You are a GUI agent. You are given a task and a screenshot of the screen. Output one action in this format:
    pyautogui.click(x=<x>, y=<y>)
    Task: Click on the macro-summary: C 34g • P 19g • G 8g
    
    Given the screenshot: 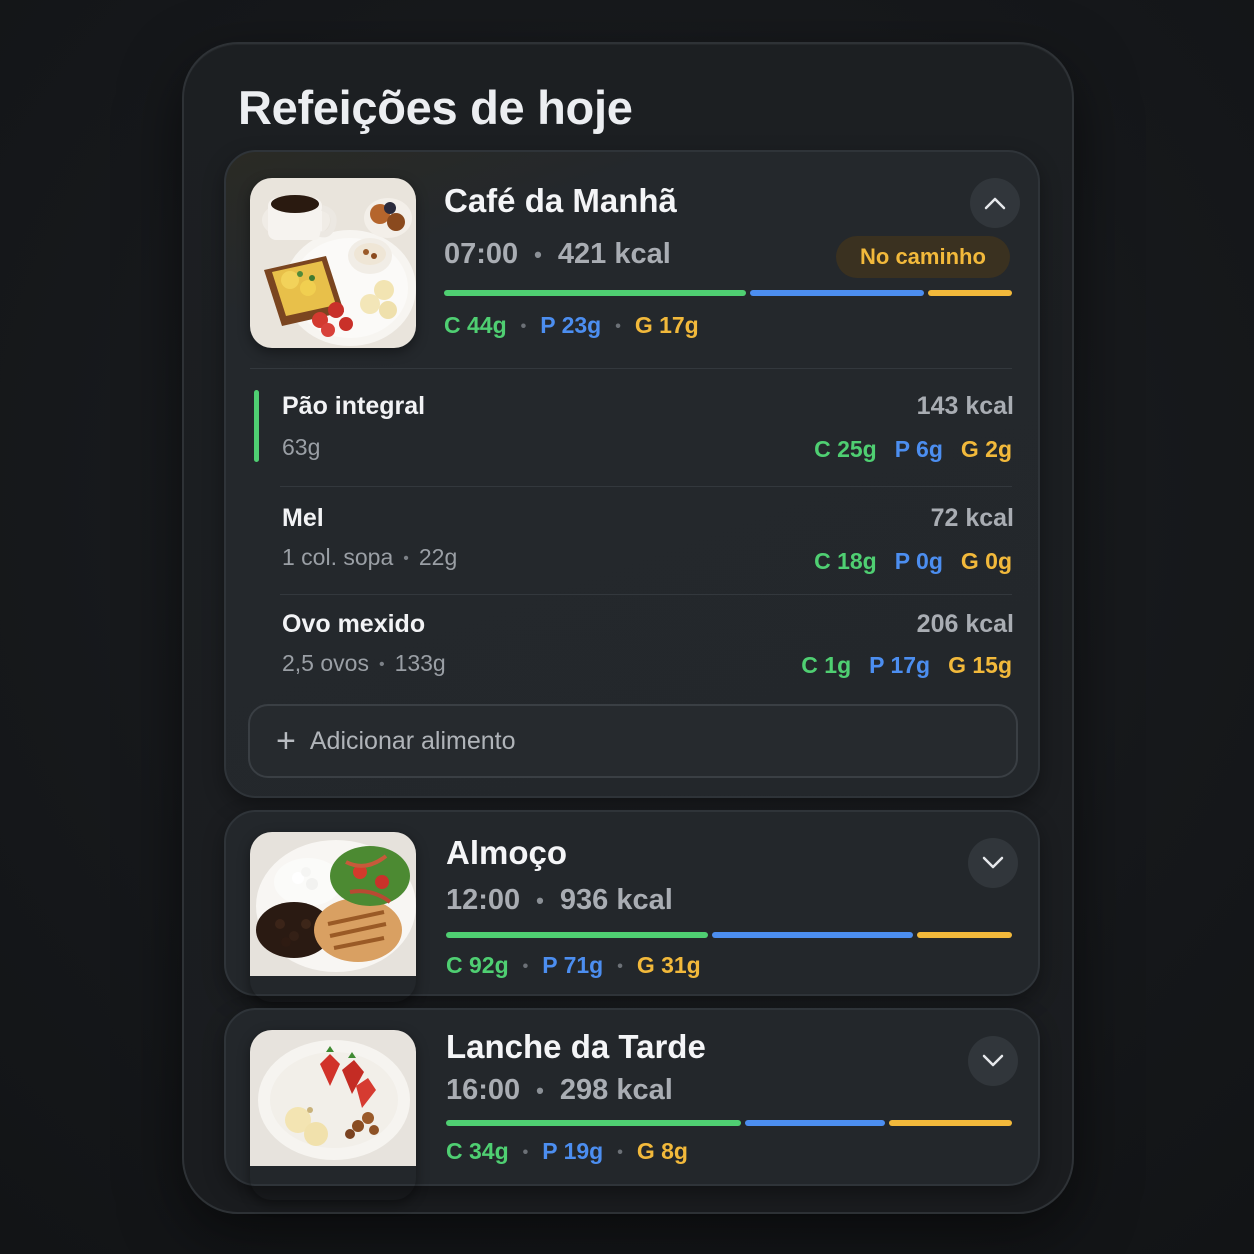 What is the action you would take?
    pyautogui.click(x=567, y=1151)
    